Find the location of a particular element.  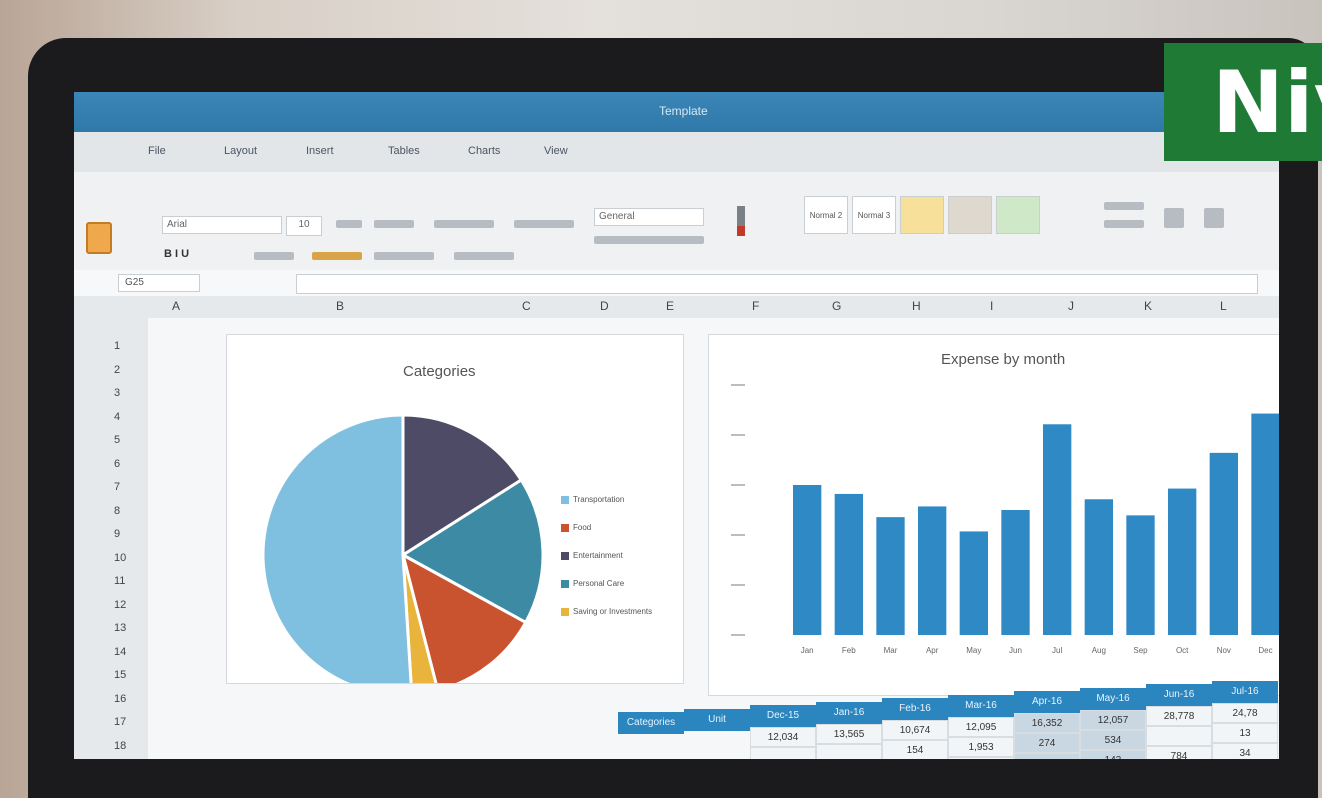

number-format-select: General is located at coordinates (649, 217).